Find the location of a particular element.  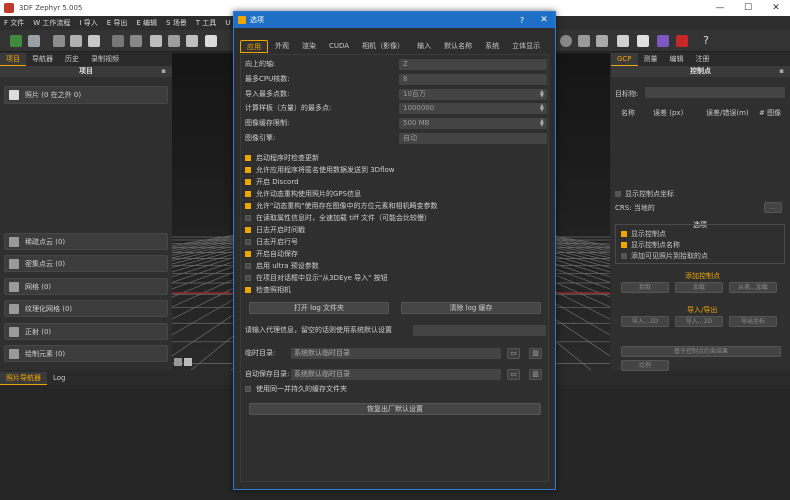

load-button: 加载 is located at coordinates (699, 287).